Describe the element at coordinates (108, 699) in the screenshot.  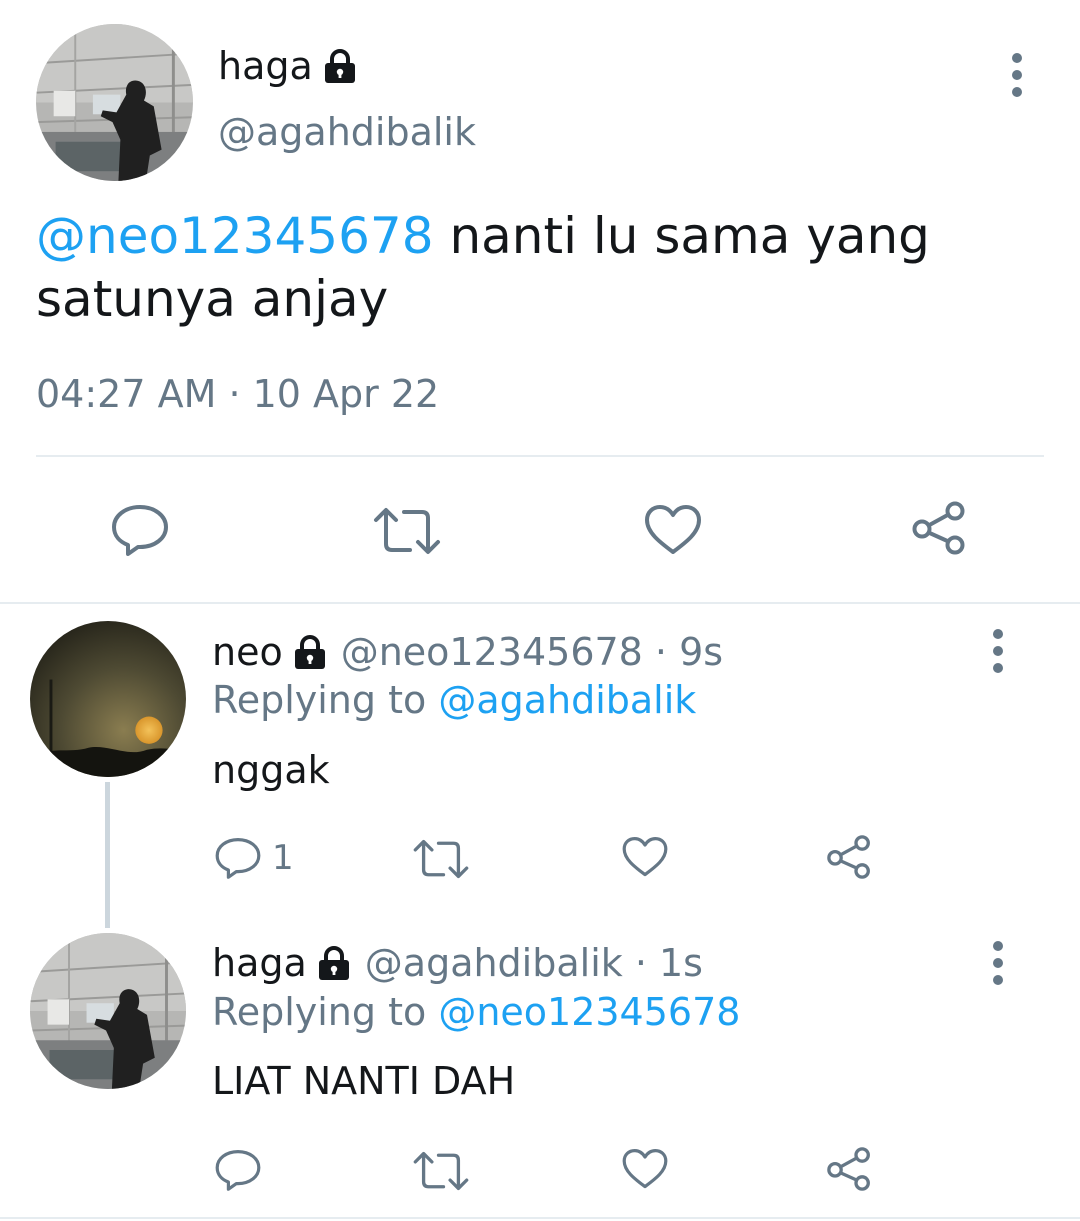
I see `avatar-neo` at that location.